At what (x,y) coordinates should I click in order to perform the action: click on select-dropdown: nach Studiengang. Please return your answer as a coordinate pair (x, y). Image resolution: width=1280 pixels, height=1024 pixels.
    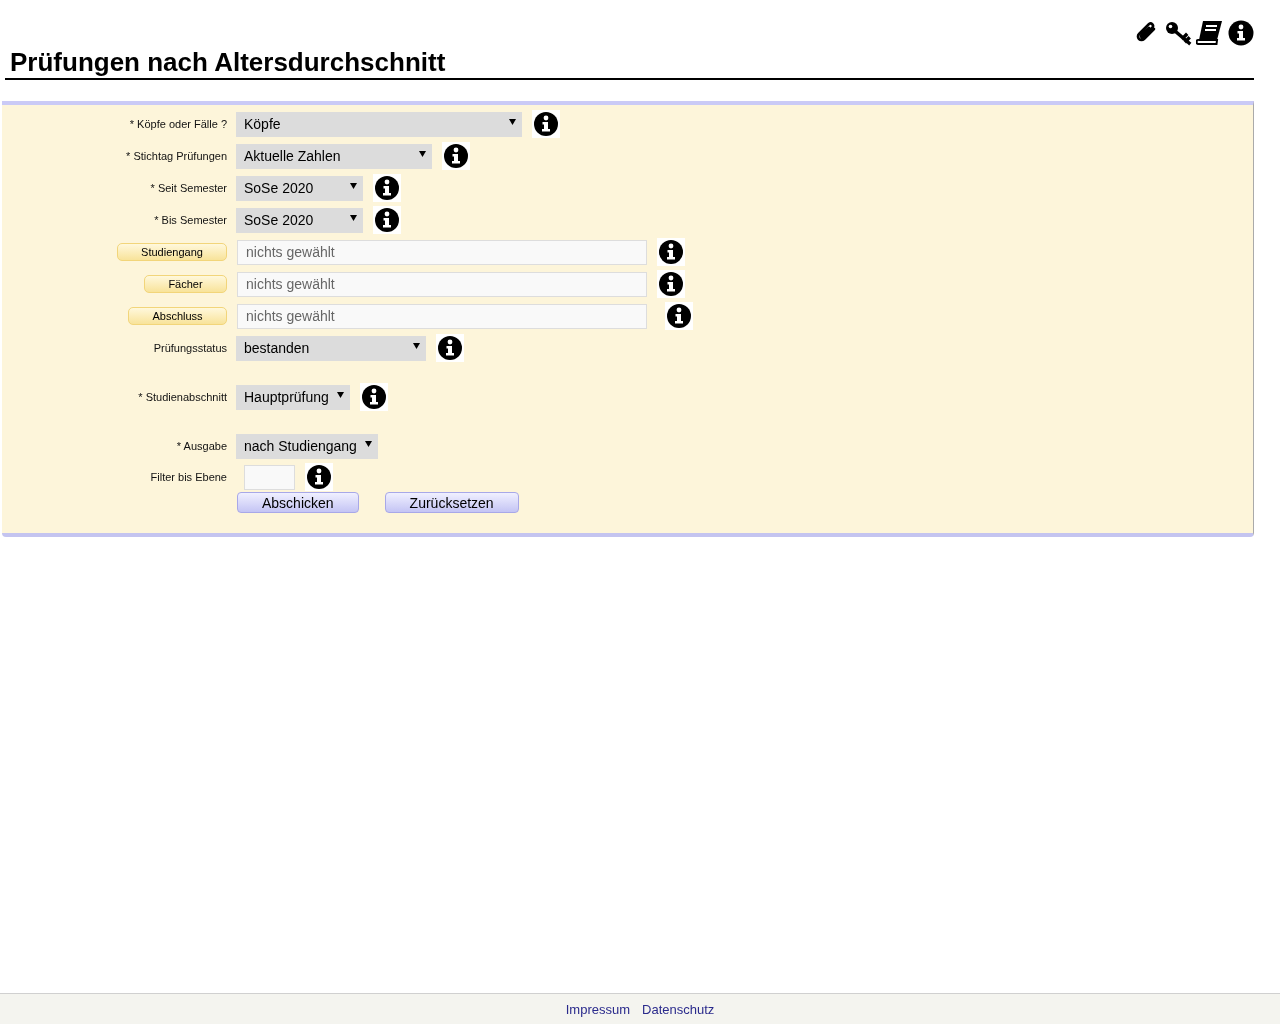
    Looking at the image, I should click on (307, 446).